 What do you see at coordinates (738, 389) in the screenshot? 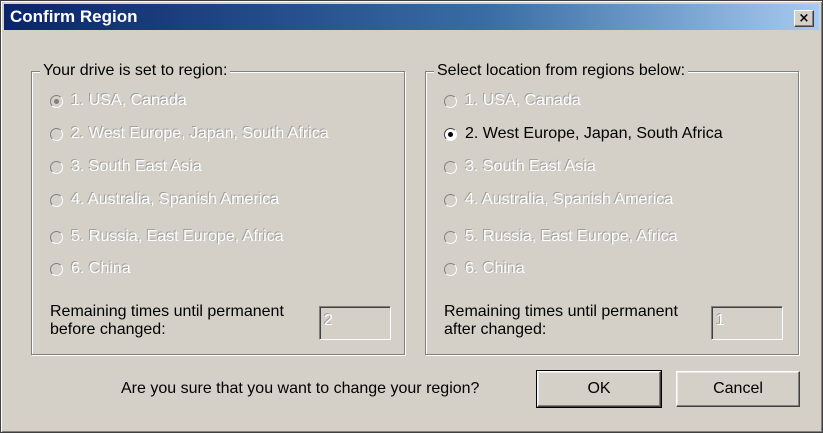
I see `cancel-button: Cancel` at bounding box center [738, 389].